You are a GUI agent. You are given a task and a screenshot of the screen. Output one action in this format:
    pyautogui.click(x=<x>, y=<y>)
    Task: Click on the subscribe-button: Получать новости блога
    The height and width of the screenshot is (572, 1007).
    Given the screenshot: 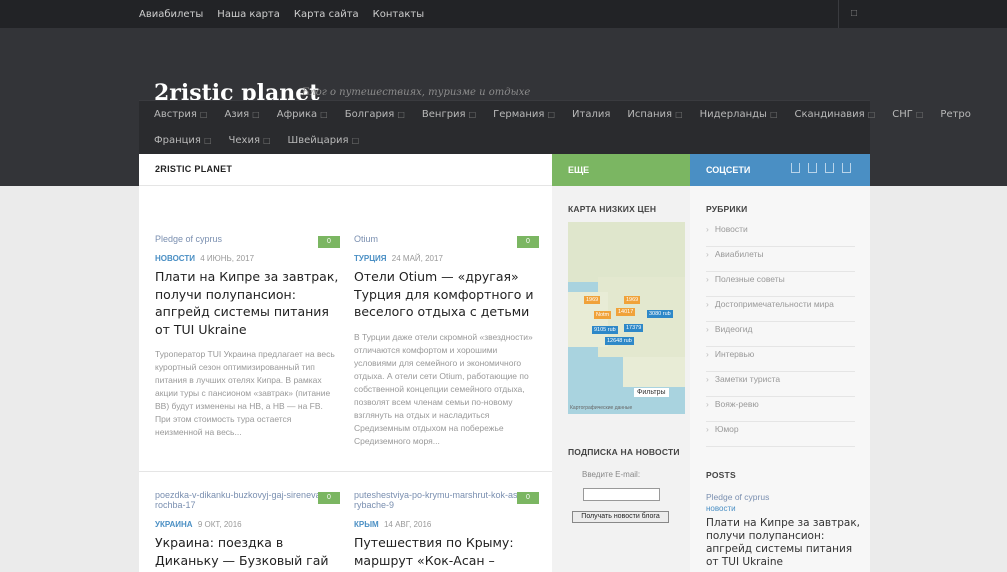 What is the action you would take?
    pyautogui.click(x=620, y=517)
    